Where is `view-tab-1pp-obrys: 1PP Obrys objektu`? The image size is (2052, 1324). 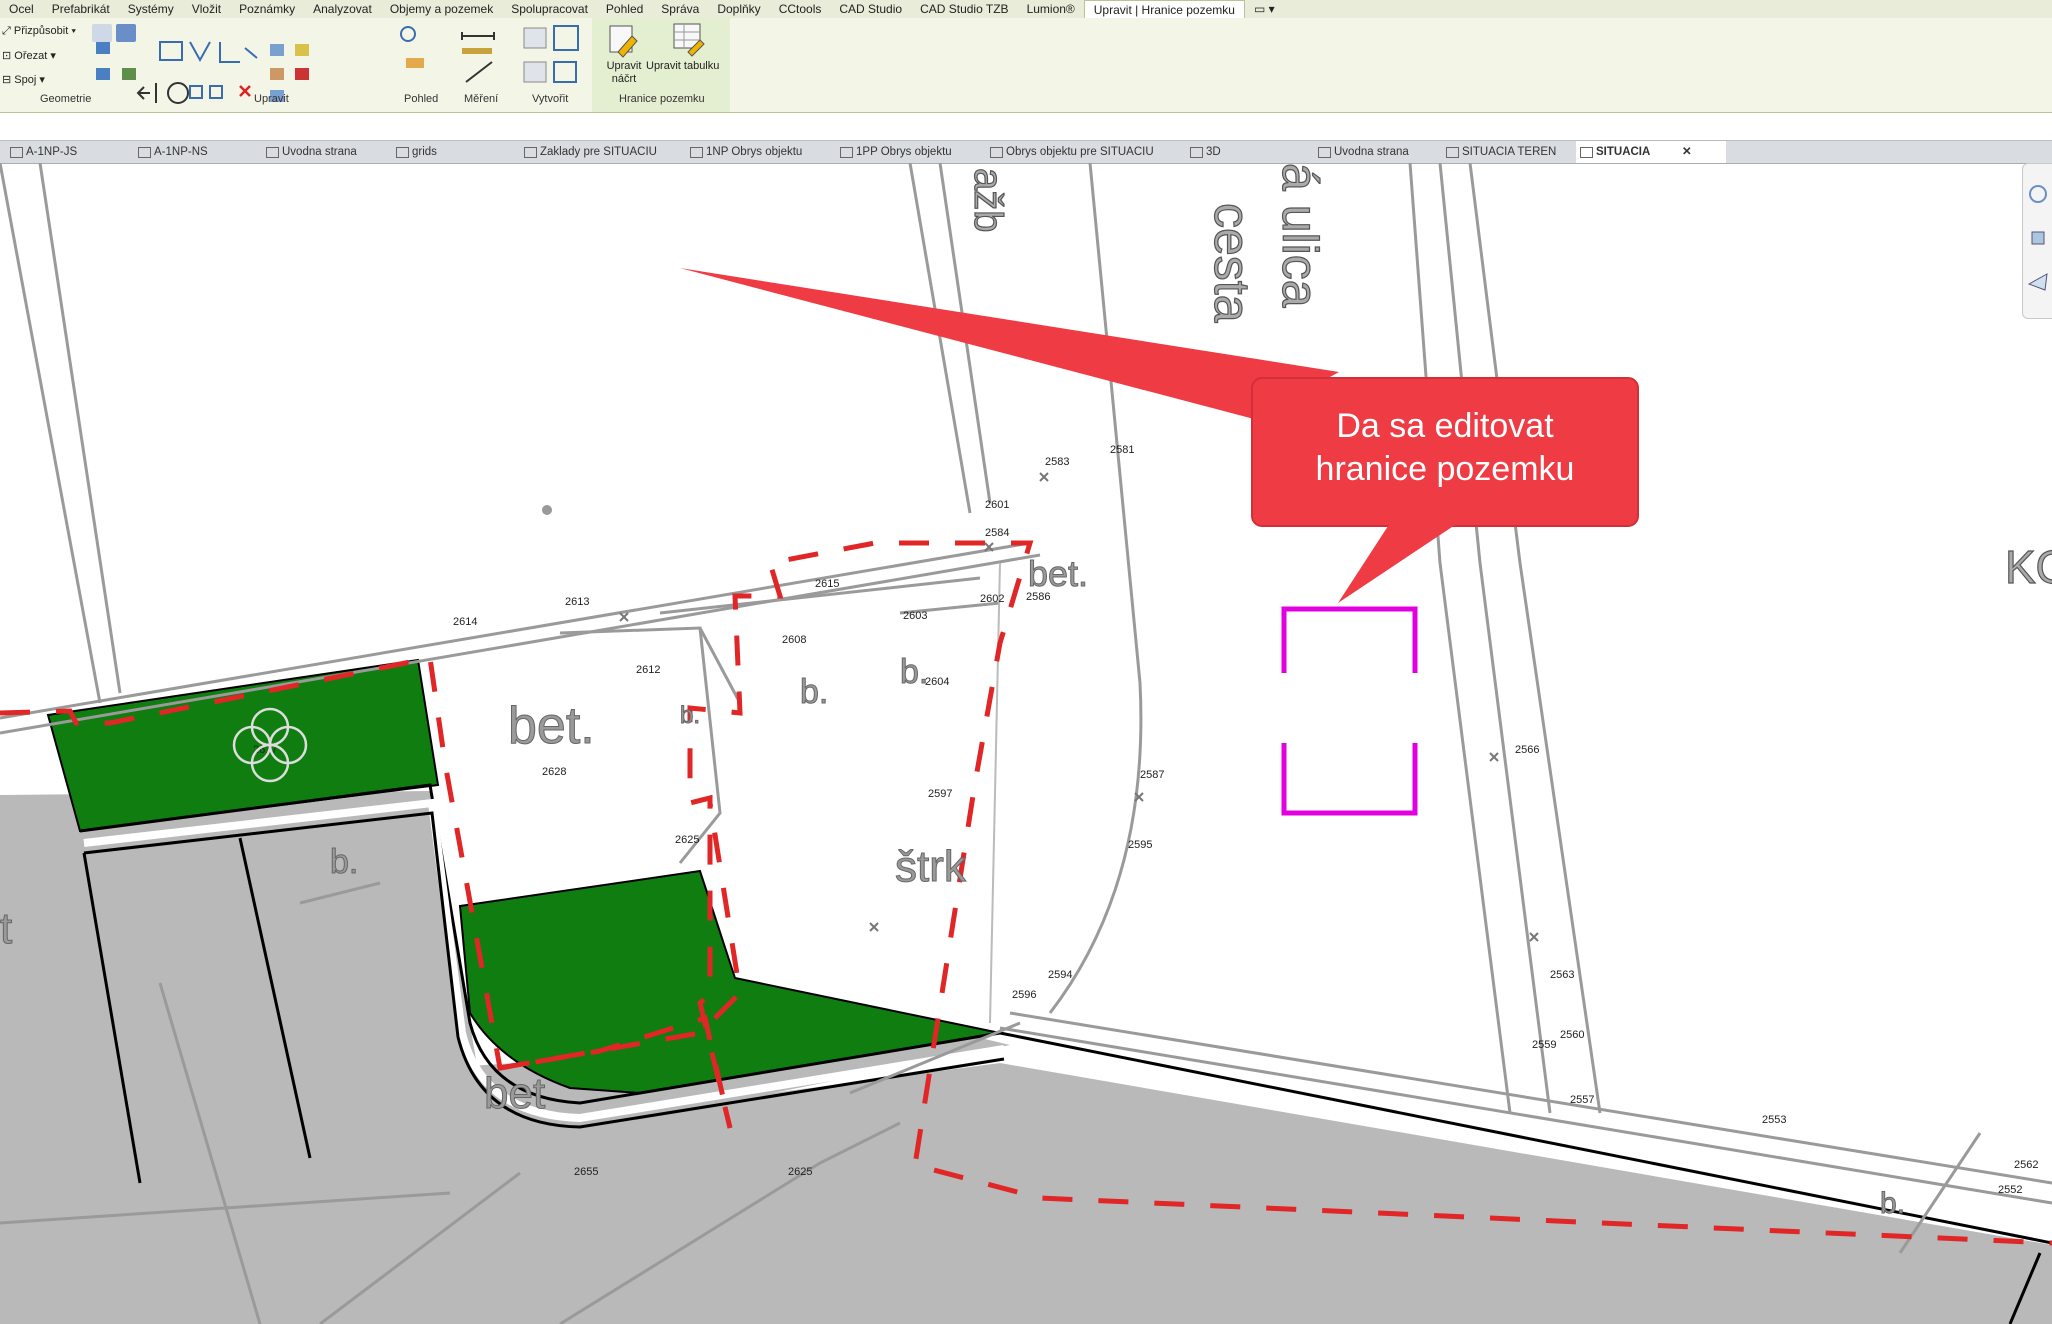
view-tab-1pp-obrys: 1PP Obrys objektu is located at coordinates (894, 152).